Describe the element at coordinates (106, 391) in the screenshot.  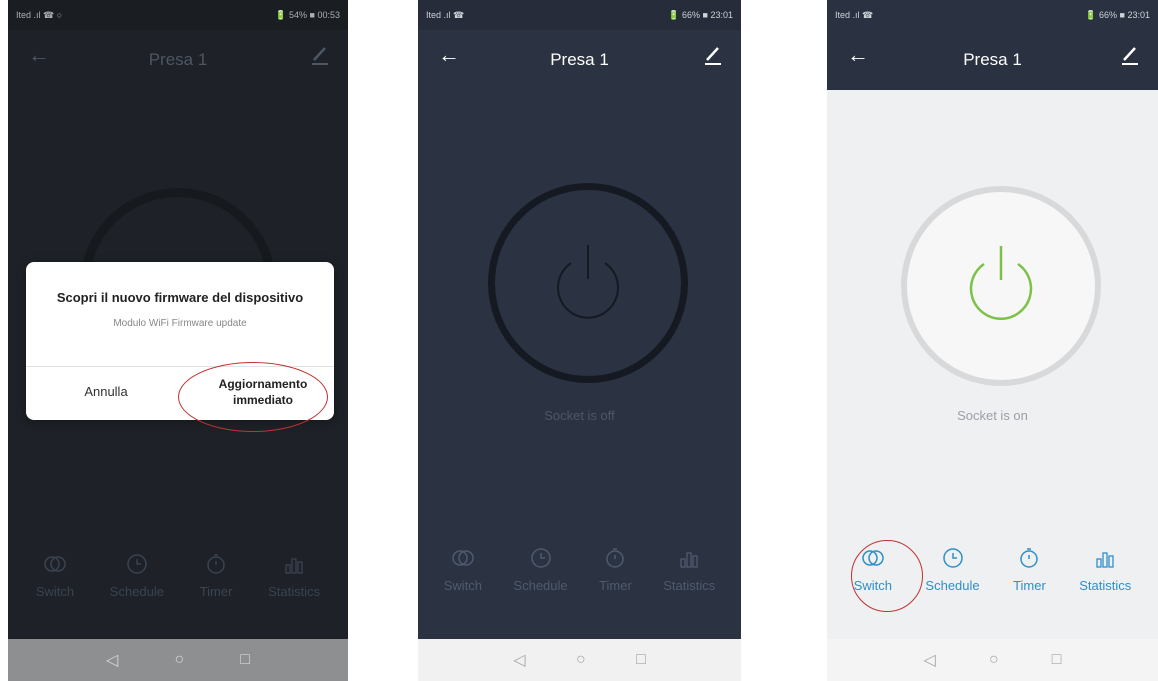
I see `cancel-button: Annulla` at that location.